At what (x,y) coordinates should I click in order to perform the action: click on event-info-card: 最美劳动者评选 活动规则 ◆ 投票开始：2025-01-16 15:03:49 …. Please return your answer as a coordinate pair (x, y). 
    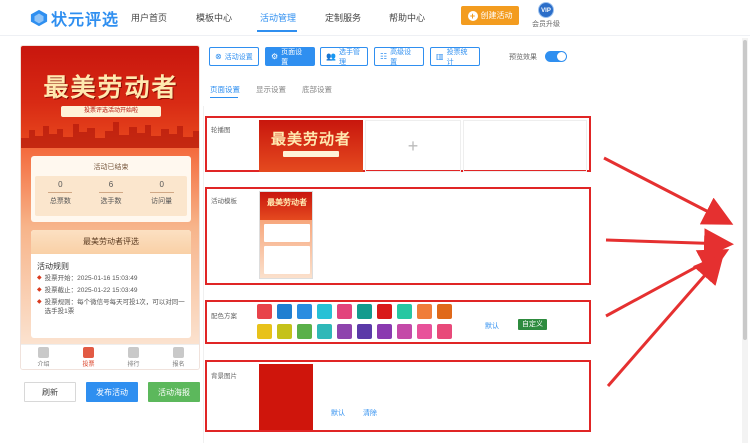
    Looking at the image, I should click on (111, 284).